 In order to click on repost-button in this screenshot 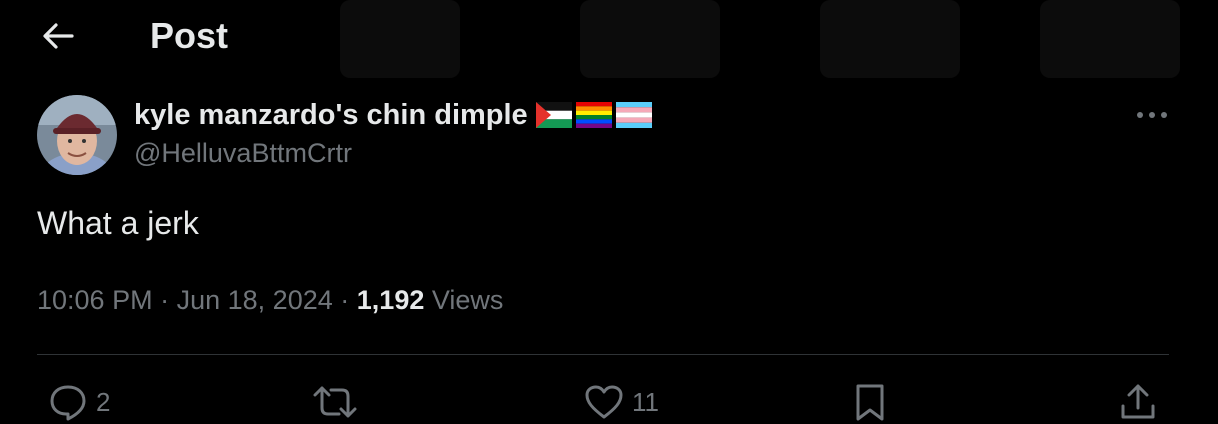, I will do `click(339, 402)`.